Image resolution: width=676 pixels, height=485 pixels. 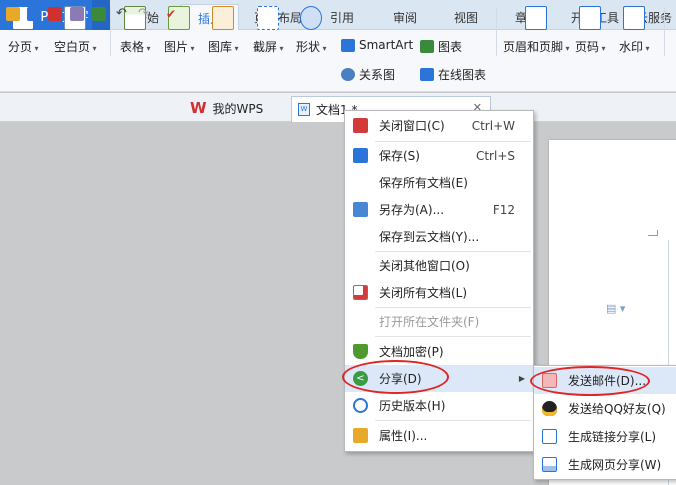 I want to click on menu-item-save: 保存(S) Ctrl+S, so click(x=439, y=155).